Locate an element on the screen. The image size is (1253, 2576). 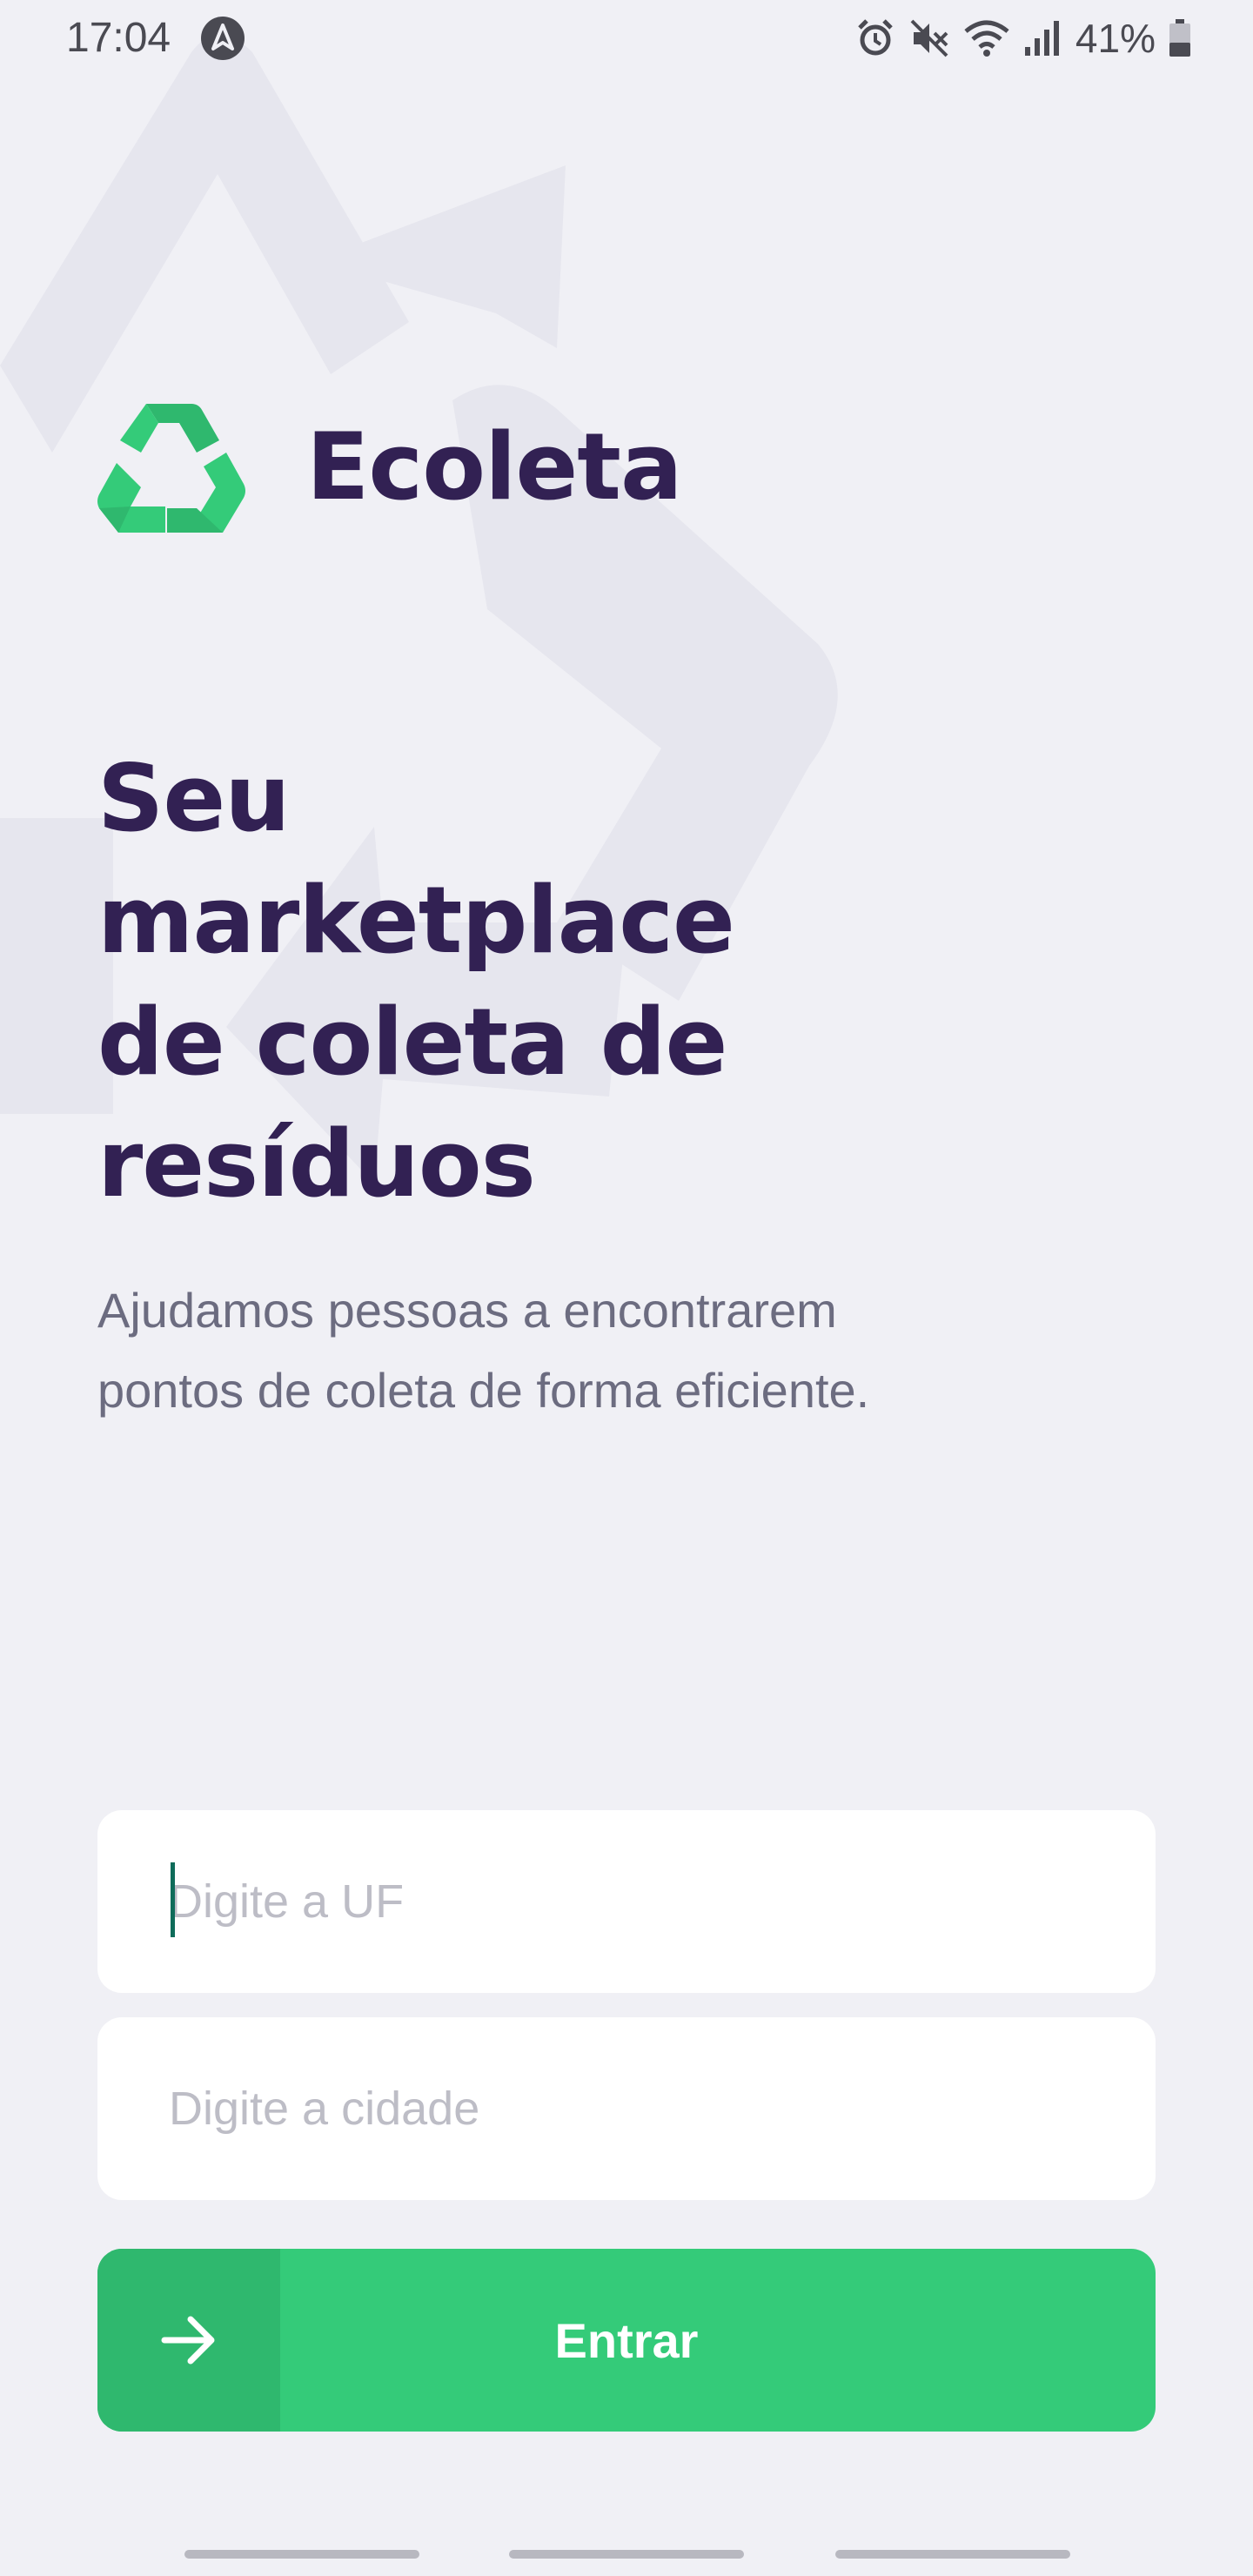
page-title: Seu marketplace de coleta de resíduos is located at coordinates (416, 981).